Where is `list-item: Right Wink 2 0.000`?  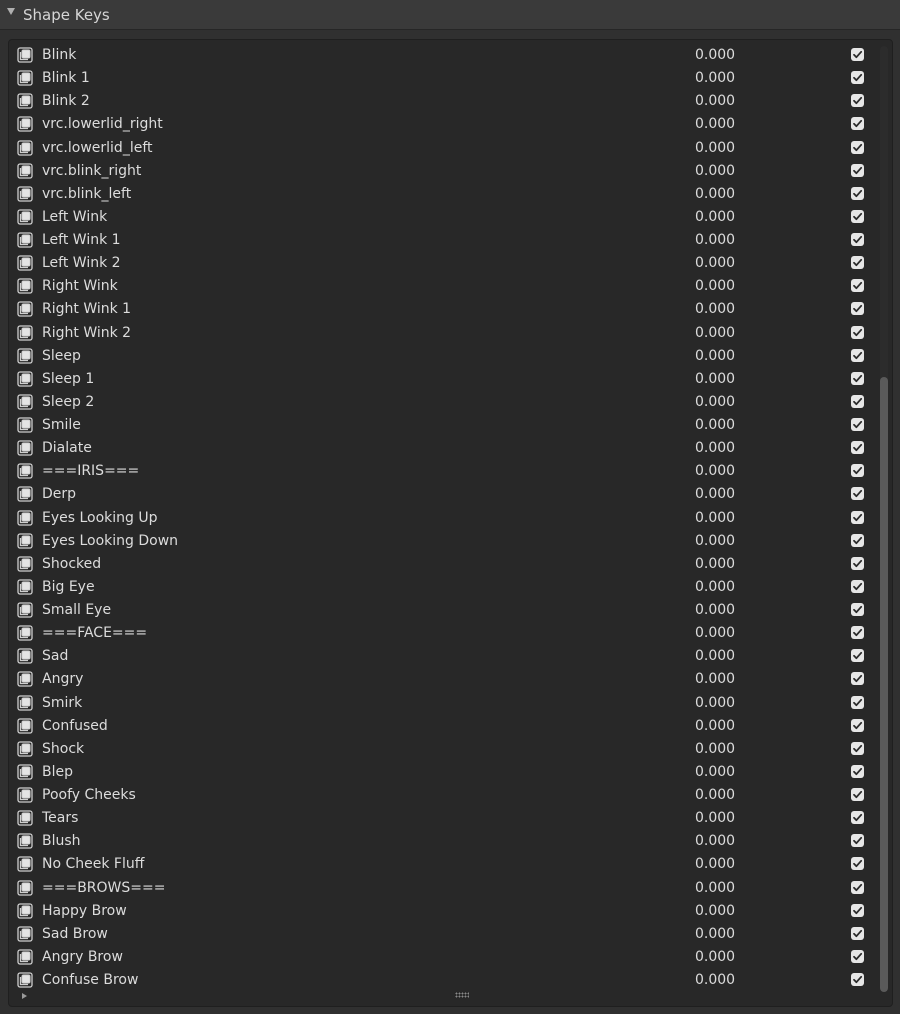 list-item: Right Wink 2 0.000 is located at coordinates (443, 333).